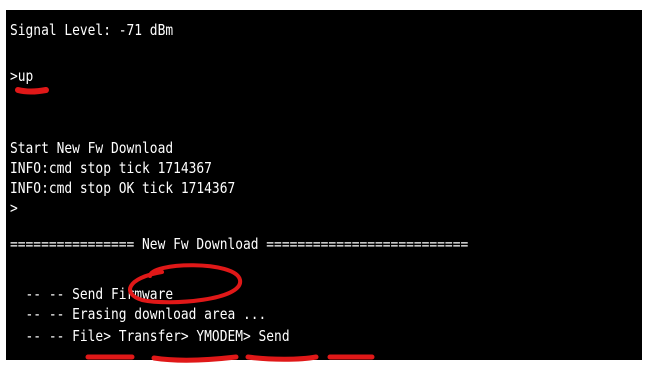  I want to click on send-firmware-line: -- -- Send Firmware, so click(92, 294).